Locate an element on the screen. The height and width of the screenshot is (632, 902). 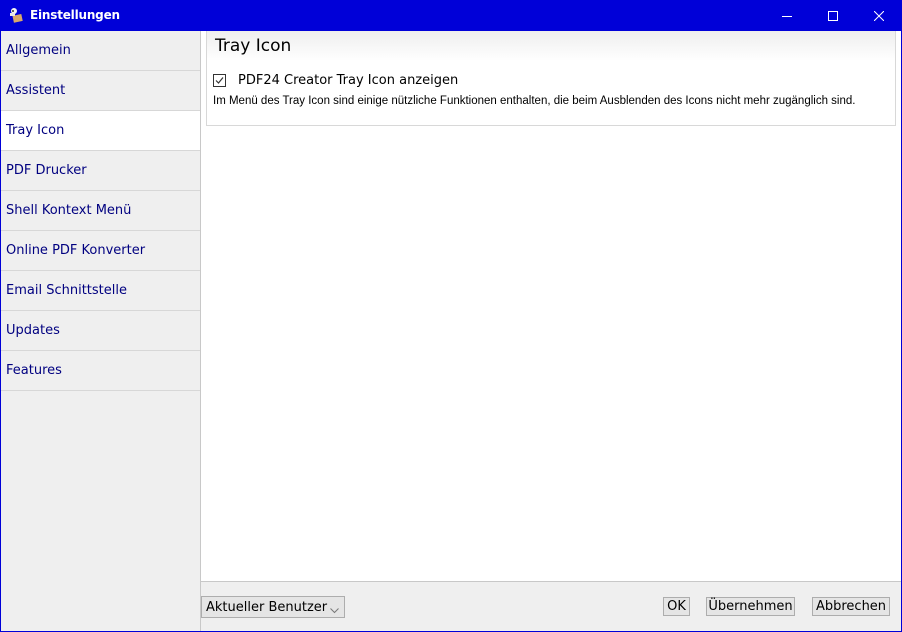
sidebar-item-label: Shell Kontext Menü is located at coordinates (69, 210).